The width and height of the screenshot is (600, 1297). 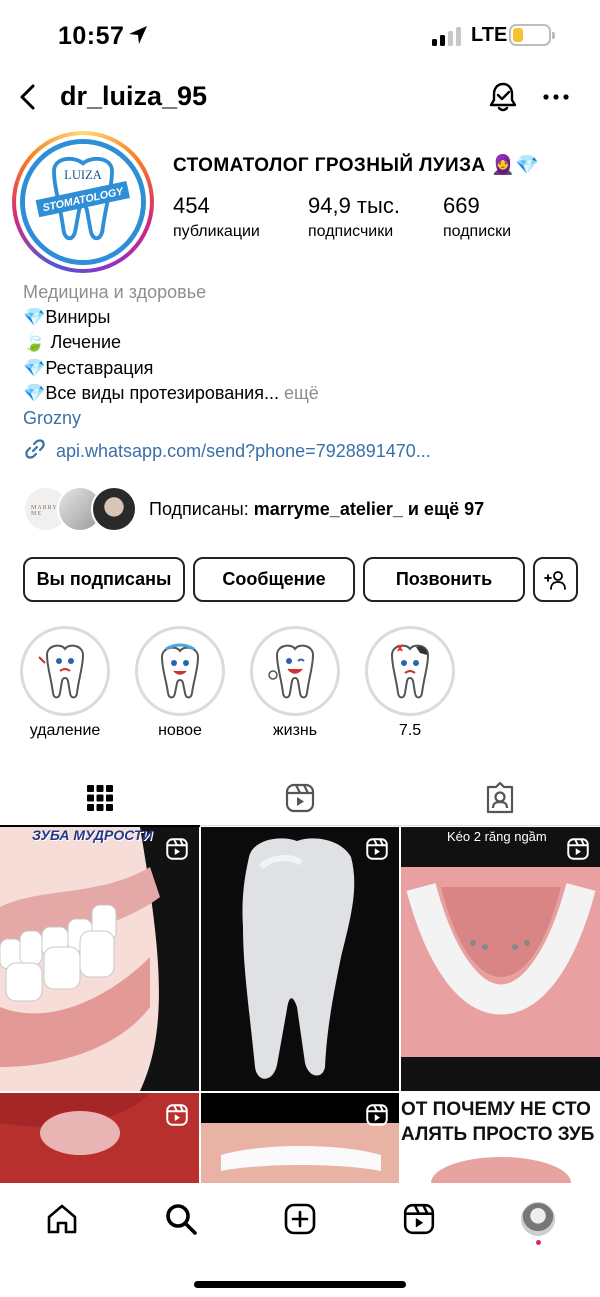 I want to click on tooth-logo-icon: LUIZA STOMATOLOGY, so click(x=83, y=202).